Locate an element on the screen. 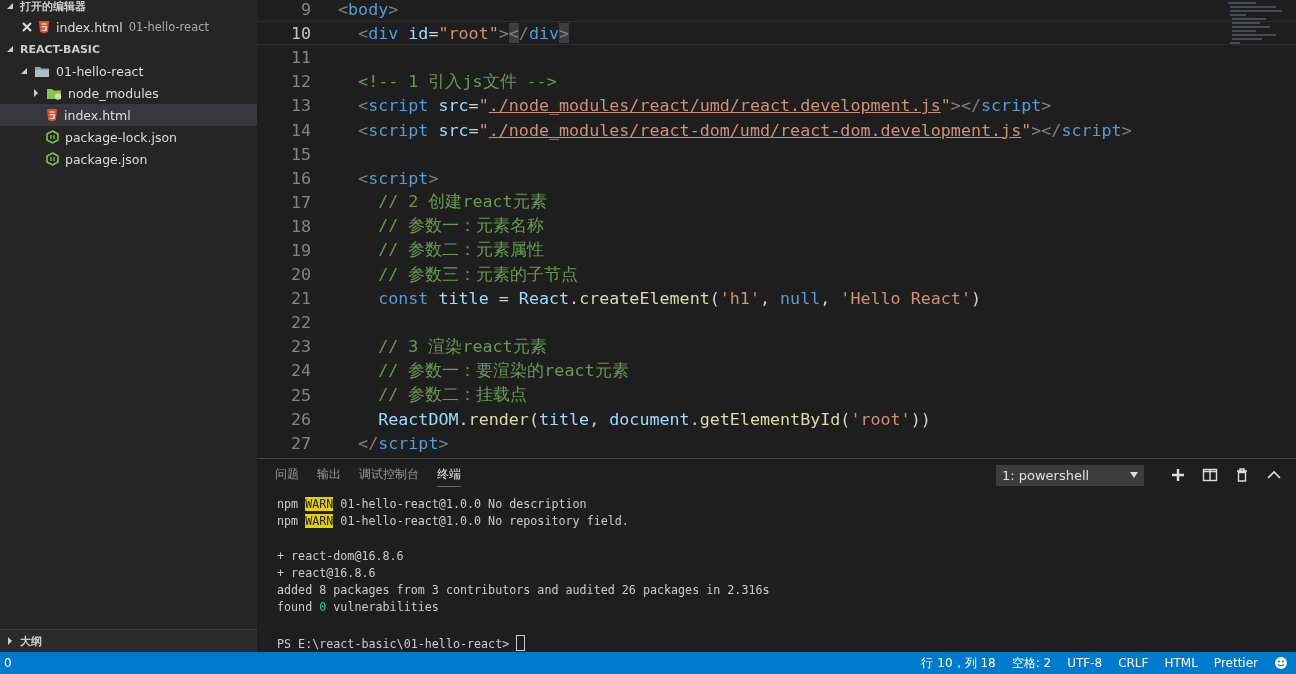 The width and height of the screenshot is (1296, 674). section-header: REACT-BASIC is located at coordinates (128, 49).